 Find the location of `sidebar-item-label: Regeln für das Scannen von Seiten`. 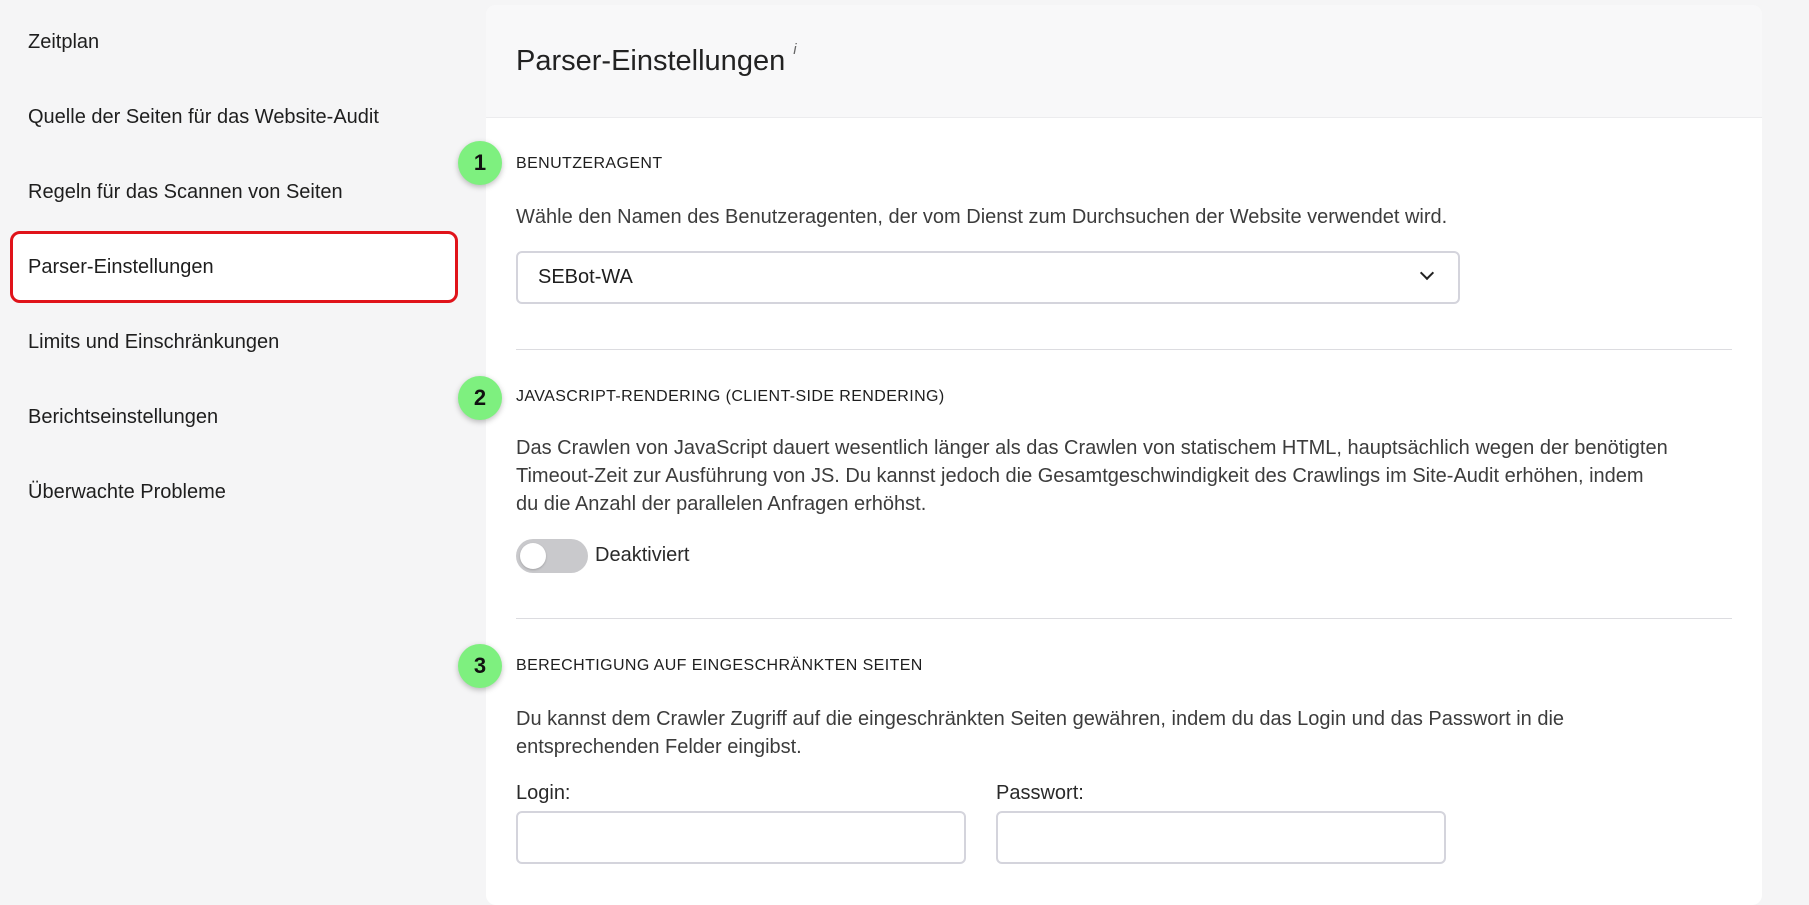

sidebar-item-label: Regeln für das Scannen von Seiten is located at coordinates (185, 191).